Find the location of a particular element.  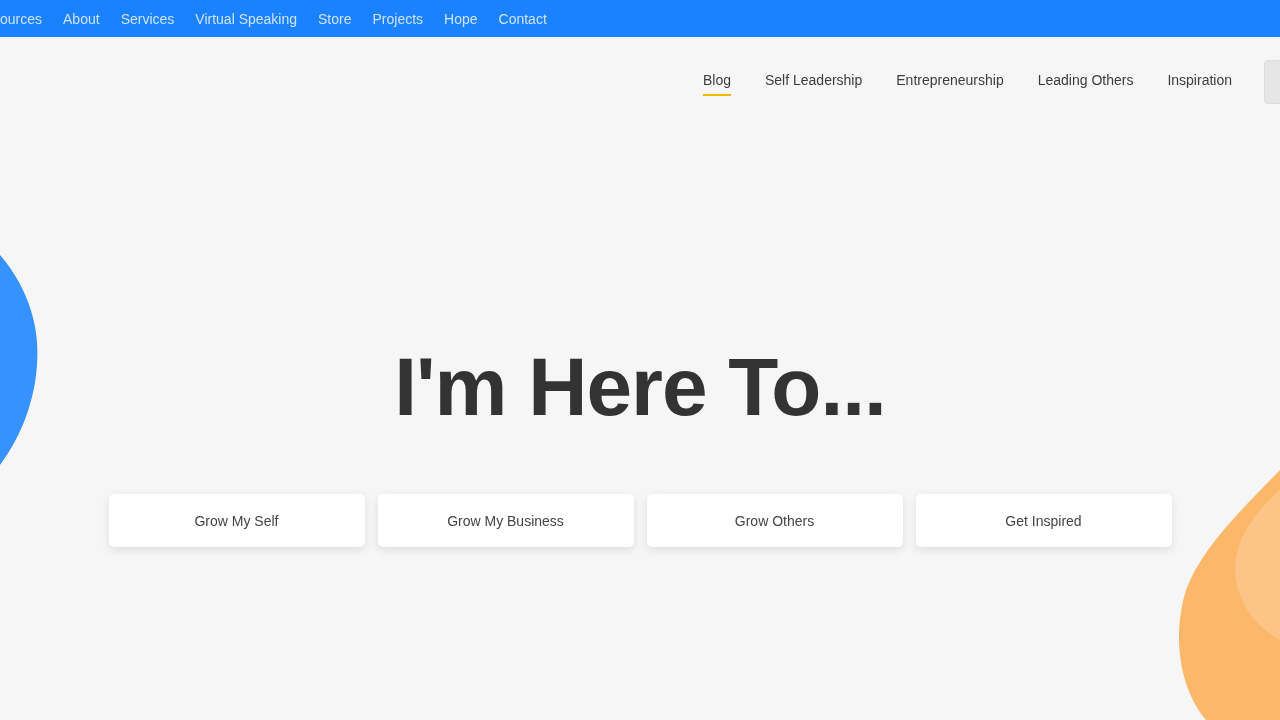

category-link: Entrepreneurship is located at coordinates (950, 81).